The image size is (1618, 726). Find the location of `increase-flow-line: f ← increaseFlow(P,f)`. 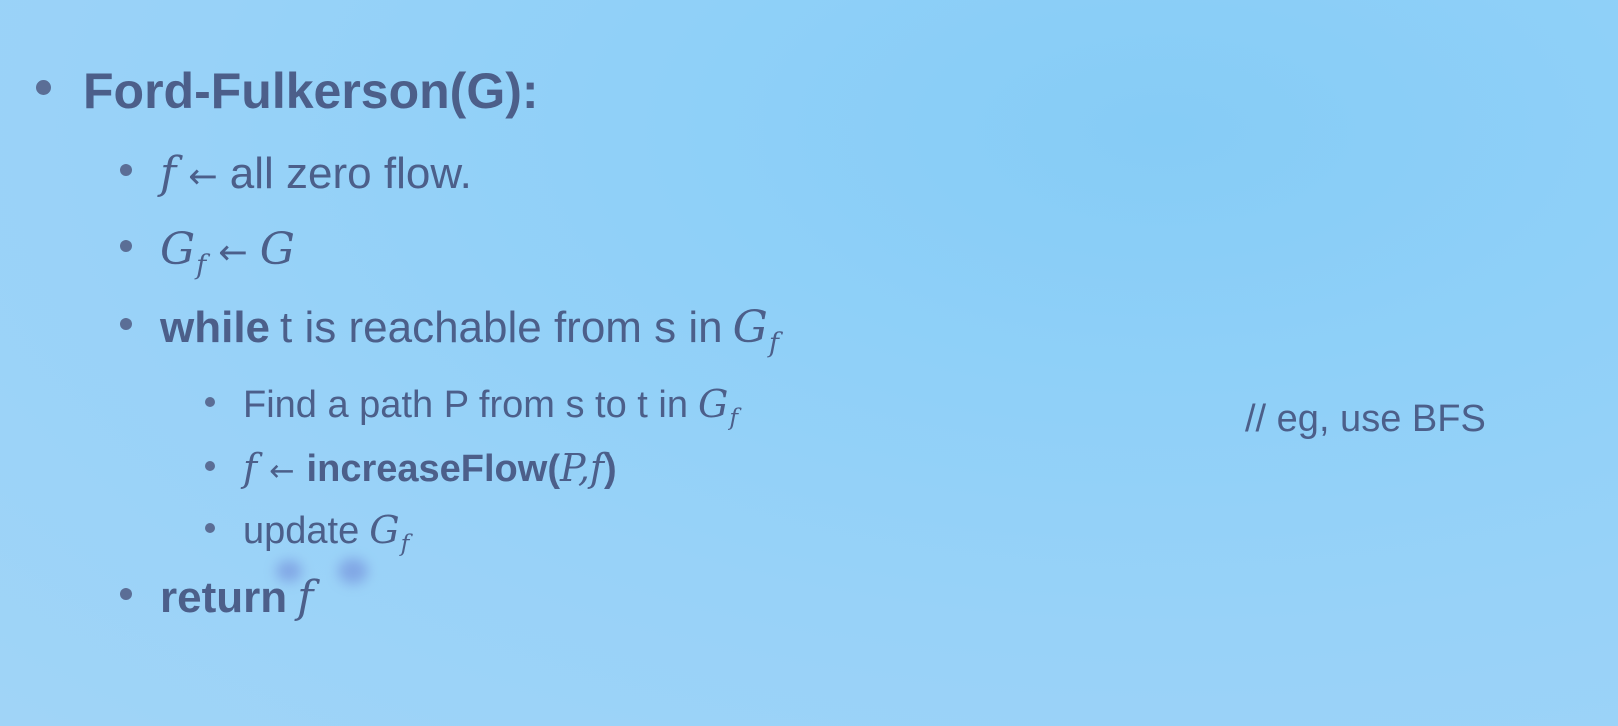

increase-flow-line: f ← increaseFlow(P,f) is located at coordinates (411, 468).